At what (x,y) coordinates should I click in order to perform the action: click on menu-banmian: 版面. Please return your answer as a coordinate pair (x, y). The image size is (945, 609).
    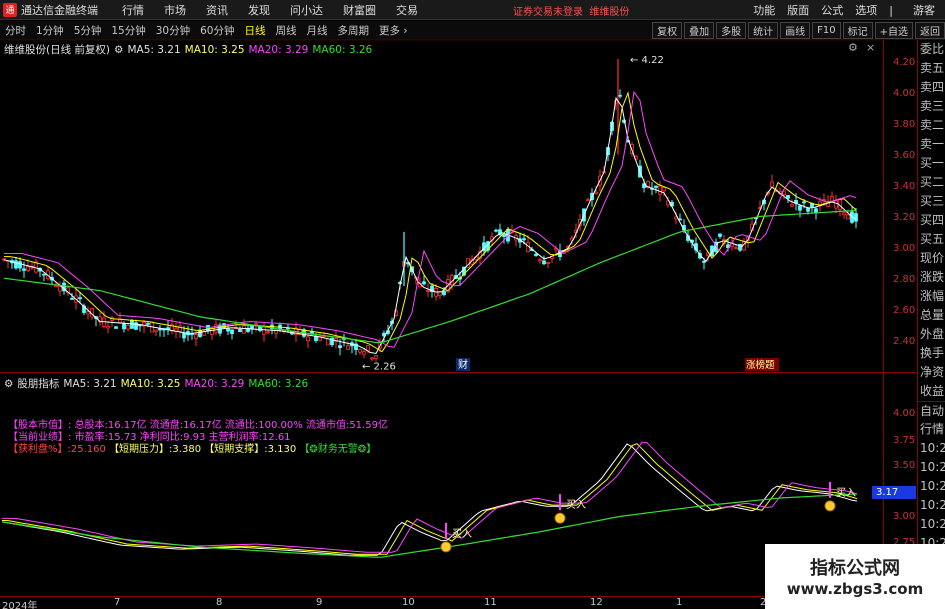
    Looking at the image, I should click on (798, 10).